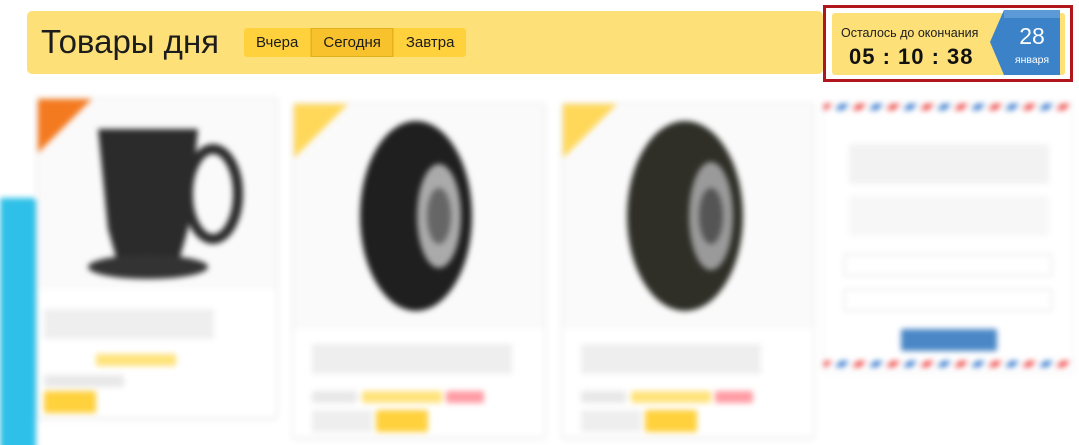 This screenshot has width=1079, height=445. Describe the element at coordinates (352, 42) in the screenshot. I see `tab-today: Сегодня` at that location.